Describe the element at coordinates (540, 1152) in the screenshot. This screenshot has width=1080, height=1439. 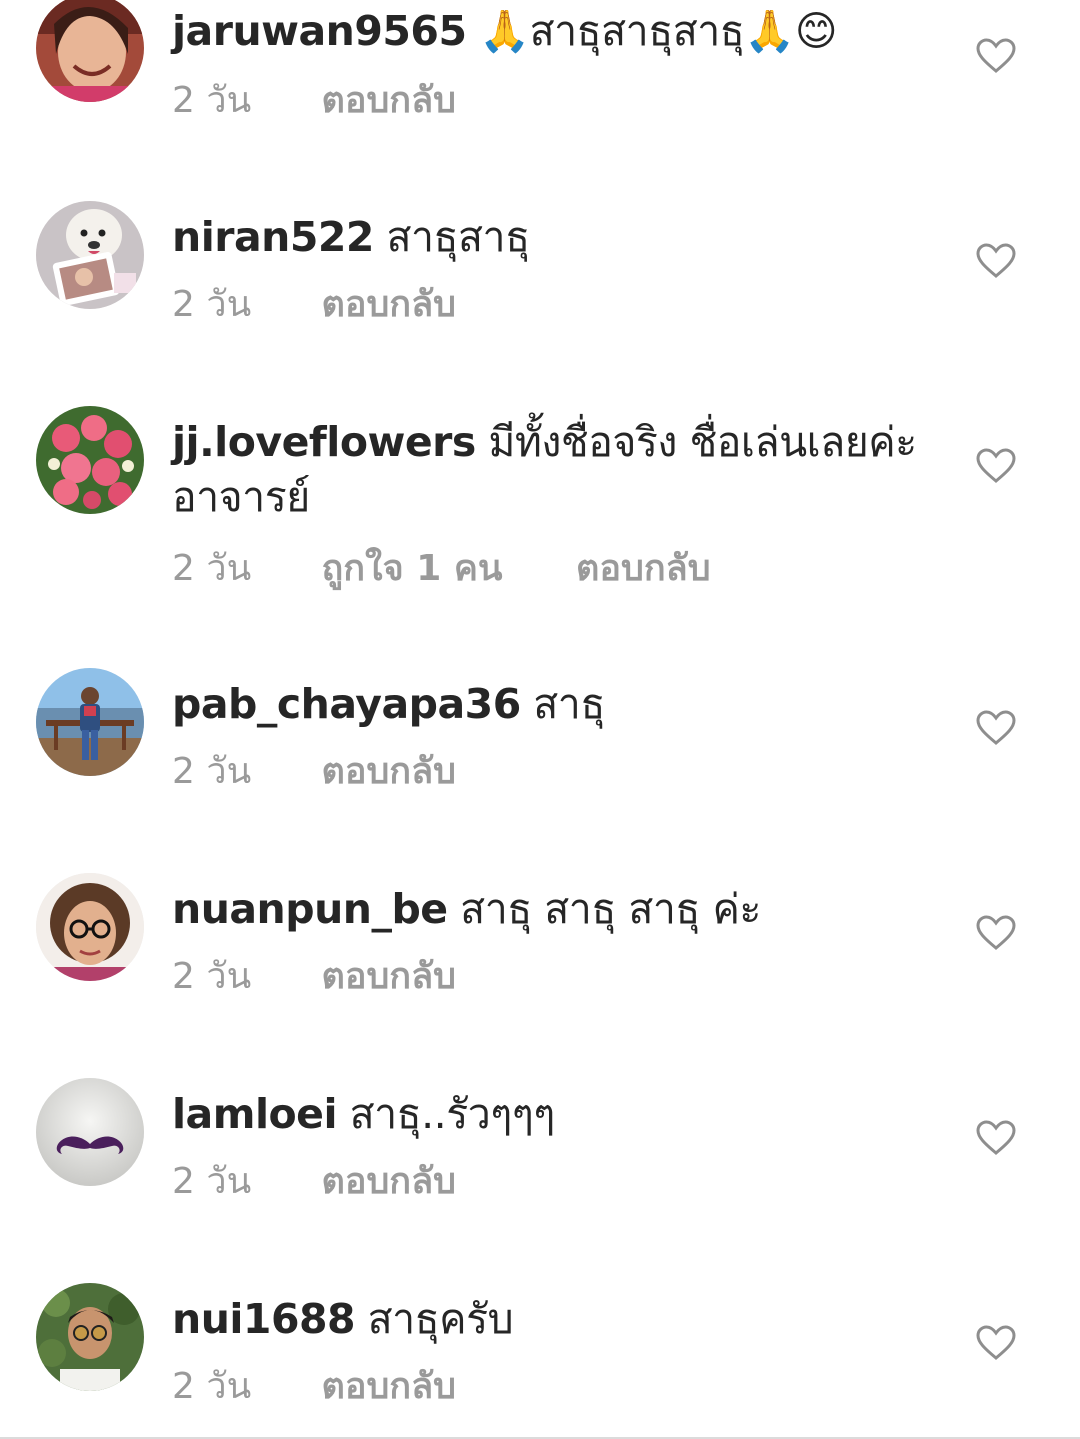
I see `comment-item: lamloei สาธุ..รัวๆๆๆ 2 วัน ตอบกลับ` at that location.